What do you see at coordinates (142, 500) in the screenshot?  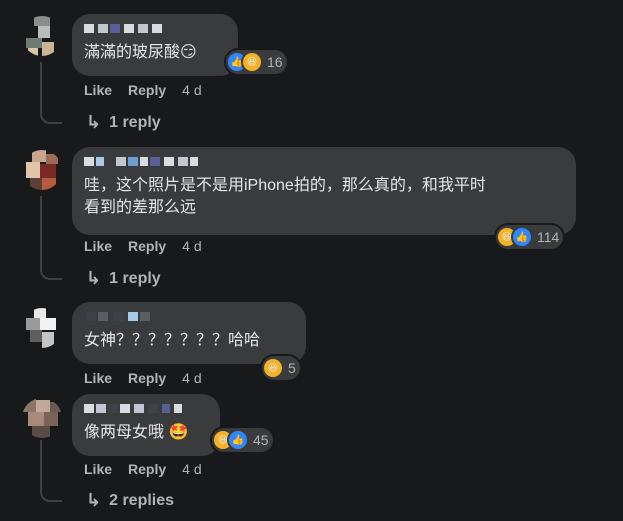 I see `replies-count-label: 2 replies` at bounding box center [142, 500].